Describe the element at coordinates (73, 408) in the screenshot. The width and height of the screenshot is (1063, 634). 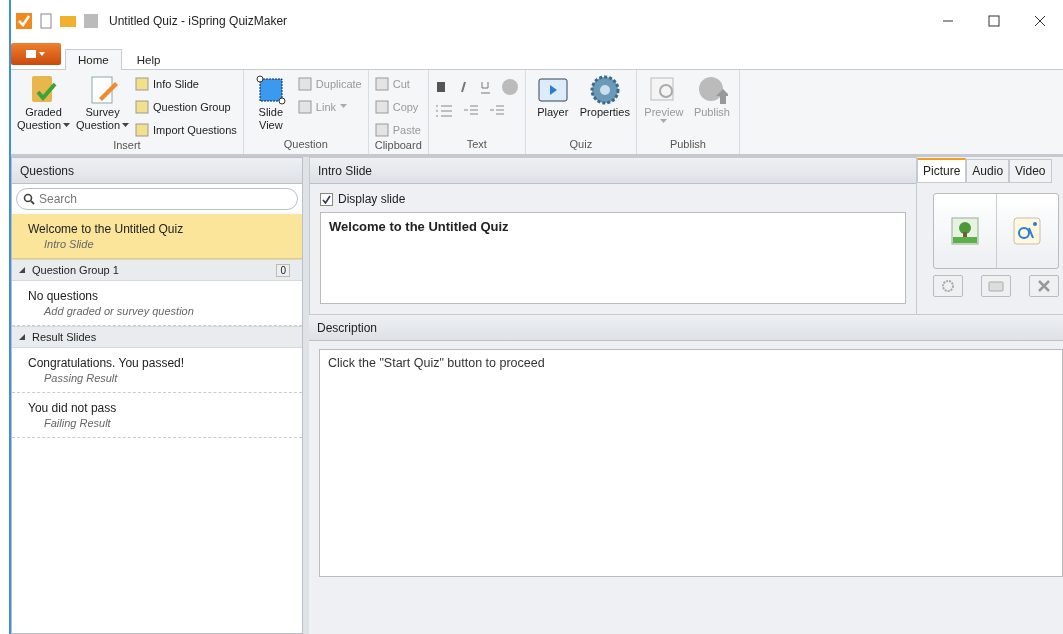
I see `slide-title: You did not pass` at that location.